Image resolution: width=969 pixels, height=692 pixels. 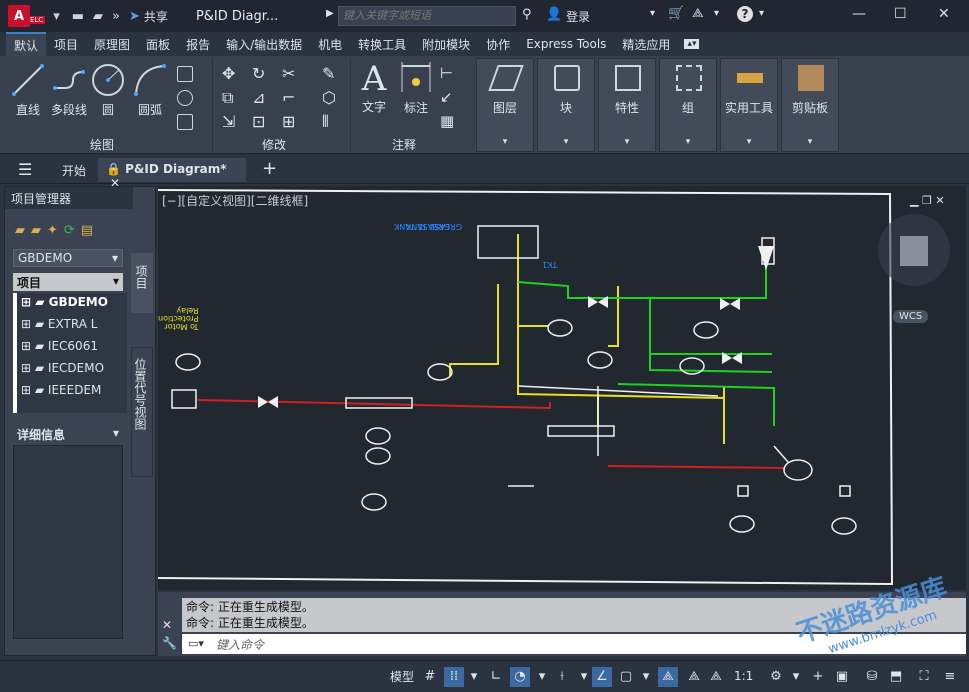 What do you see at coordinates (692, 44) in the screenshot?
I see `ribbon-toggle-icon: ▴▾` at bounding box center [692, 44].